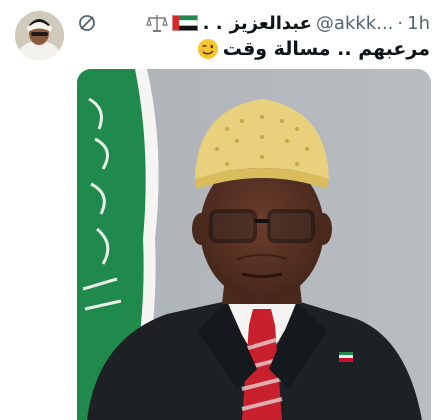 Image resolution: width=442 pixels, height=420 pixels. What do you see at coordinates (184, 23) in the screenshot?
I see `uae-flag-icon` at bounding box center [184, 23].